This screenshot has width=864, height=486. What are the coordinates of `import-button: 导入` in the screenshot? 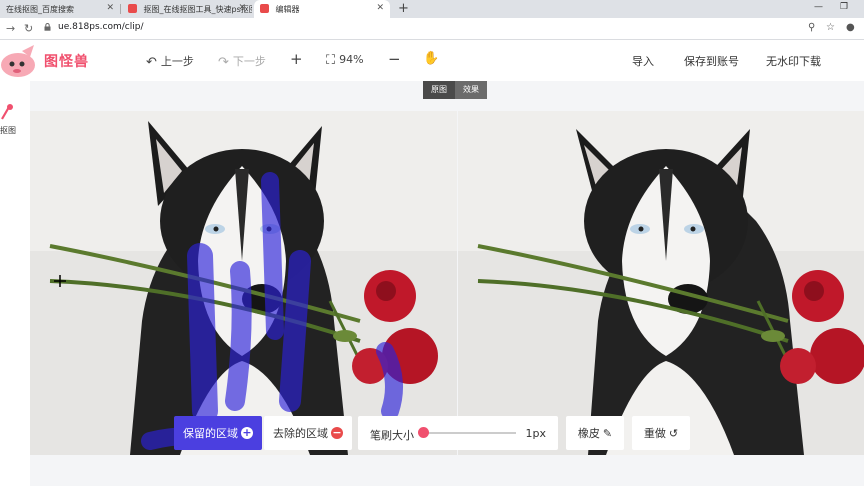 It's located at (643, 61).